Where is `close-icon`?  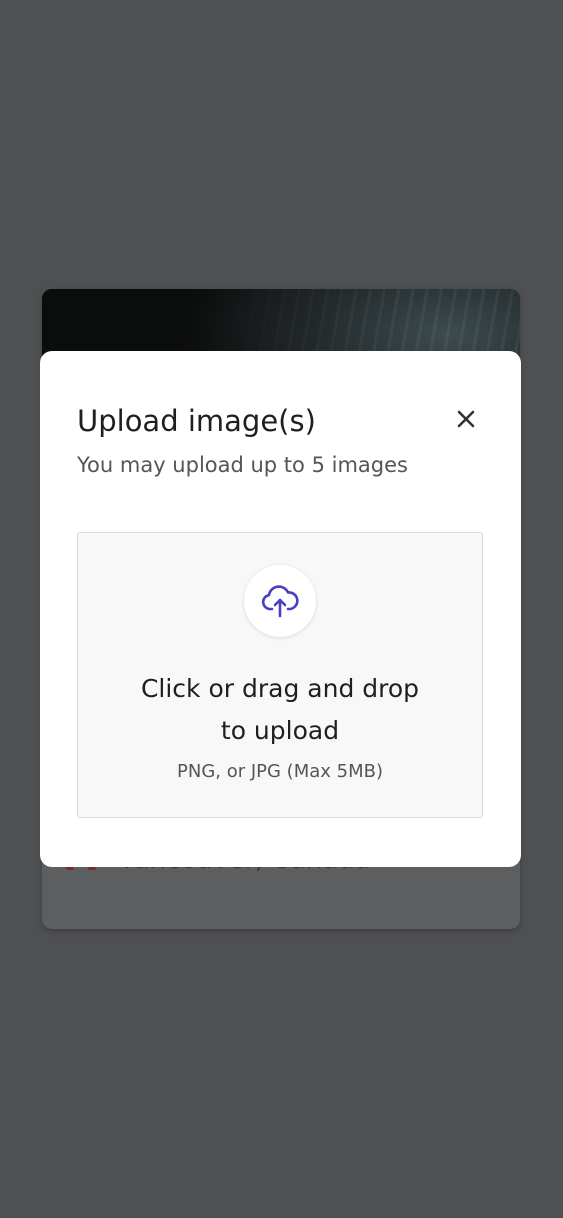 close-icon is located at coordinates (466, 419).